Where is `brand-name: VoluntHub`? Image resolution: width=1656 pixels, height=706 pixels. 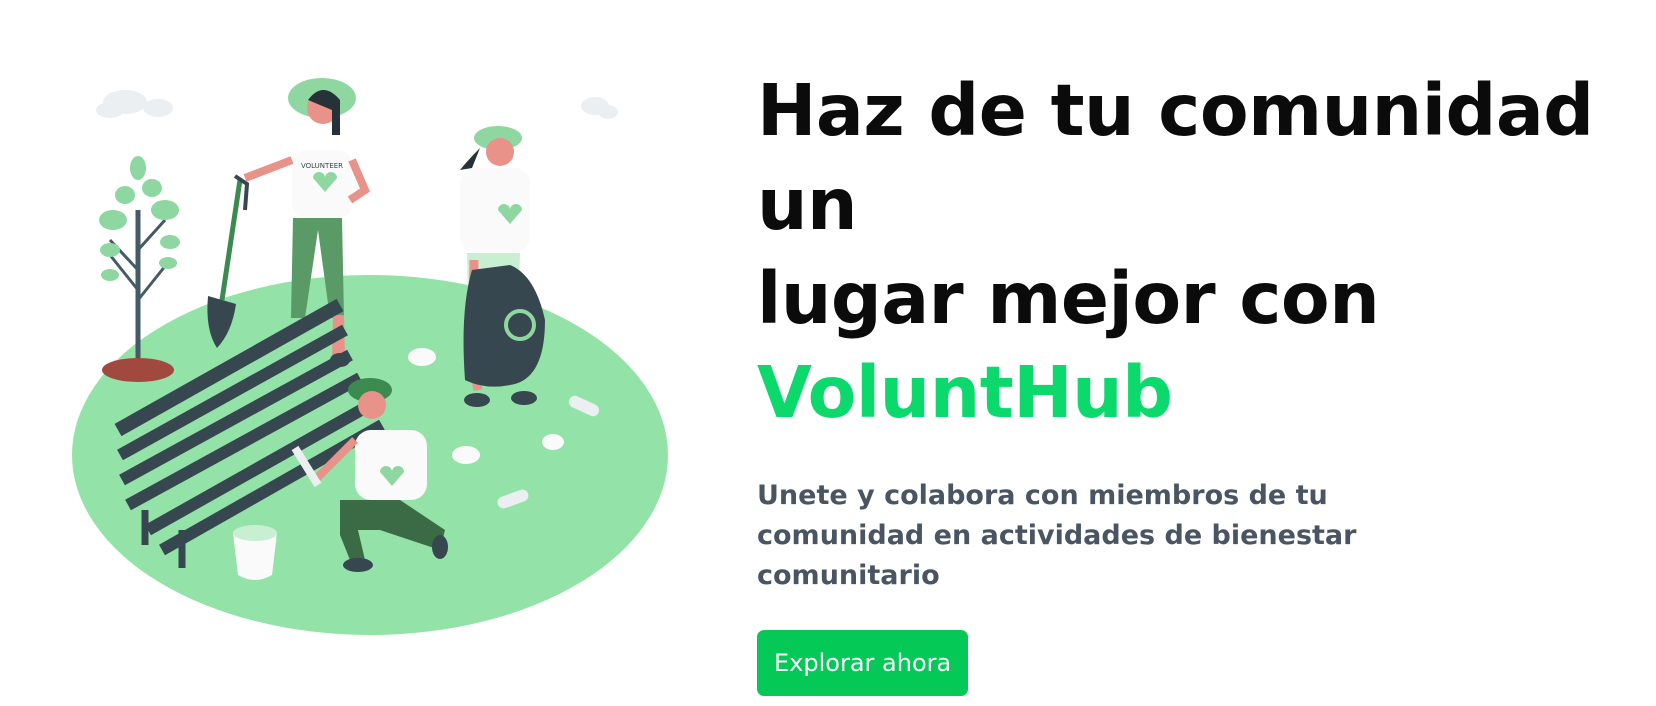 brand-name: VoluntHub is located at coordinates (965, 392).